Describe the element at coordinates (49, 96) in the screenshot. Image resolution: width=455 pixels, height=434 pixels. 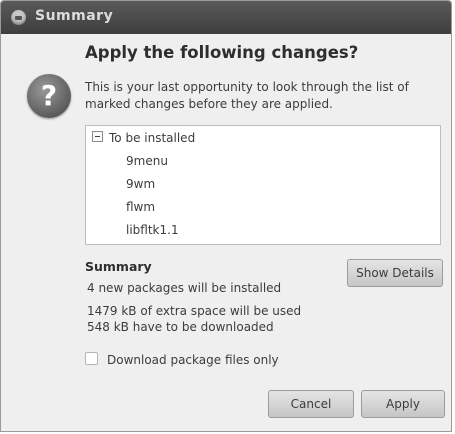
I see `question-icon: ?` at that location.